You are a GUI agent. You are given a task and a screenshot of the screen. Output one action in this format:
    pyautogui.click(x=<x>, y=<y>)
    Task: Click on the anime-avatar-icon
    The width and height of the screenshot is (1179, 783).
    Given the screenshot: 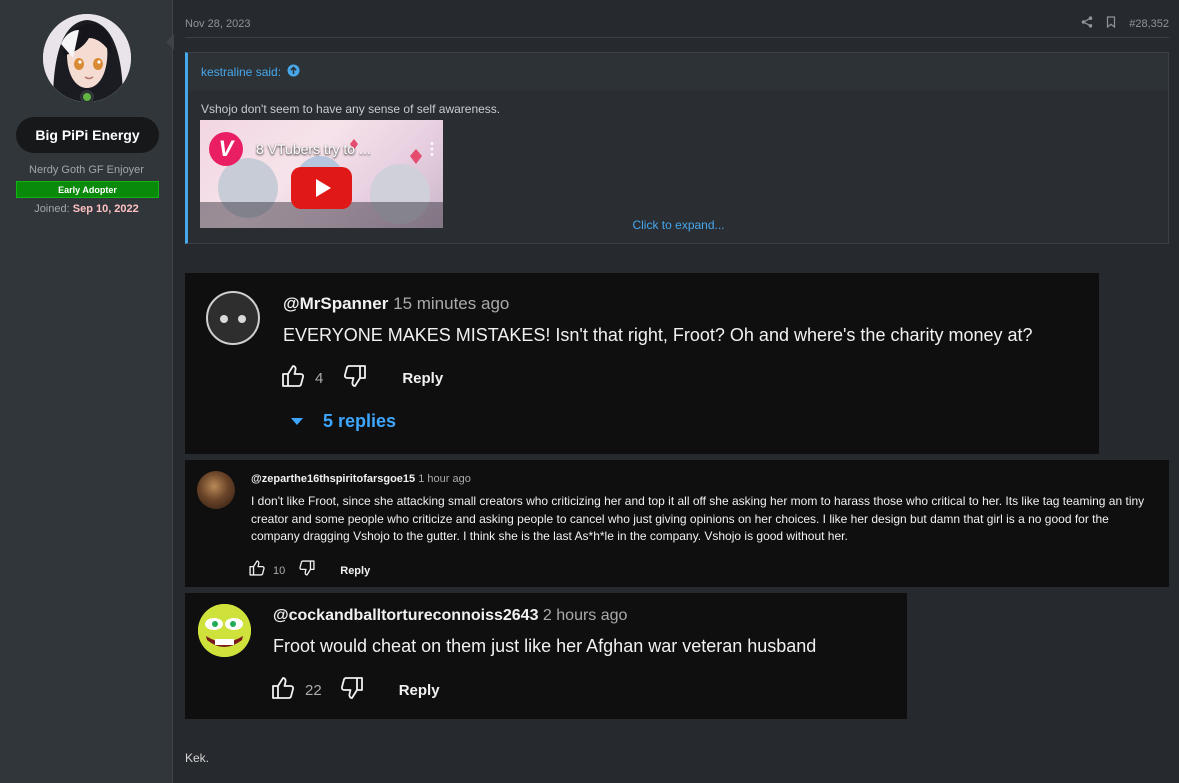 What is the action you would take?
    pyautogui.click(x=87, y=58)
    